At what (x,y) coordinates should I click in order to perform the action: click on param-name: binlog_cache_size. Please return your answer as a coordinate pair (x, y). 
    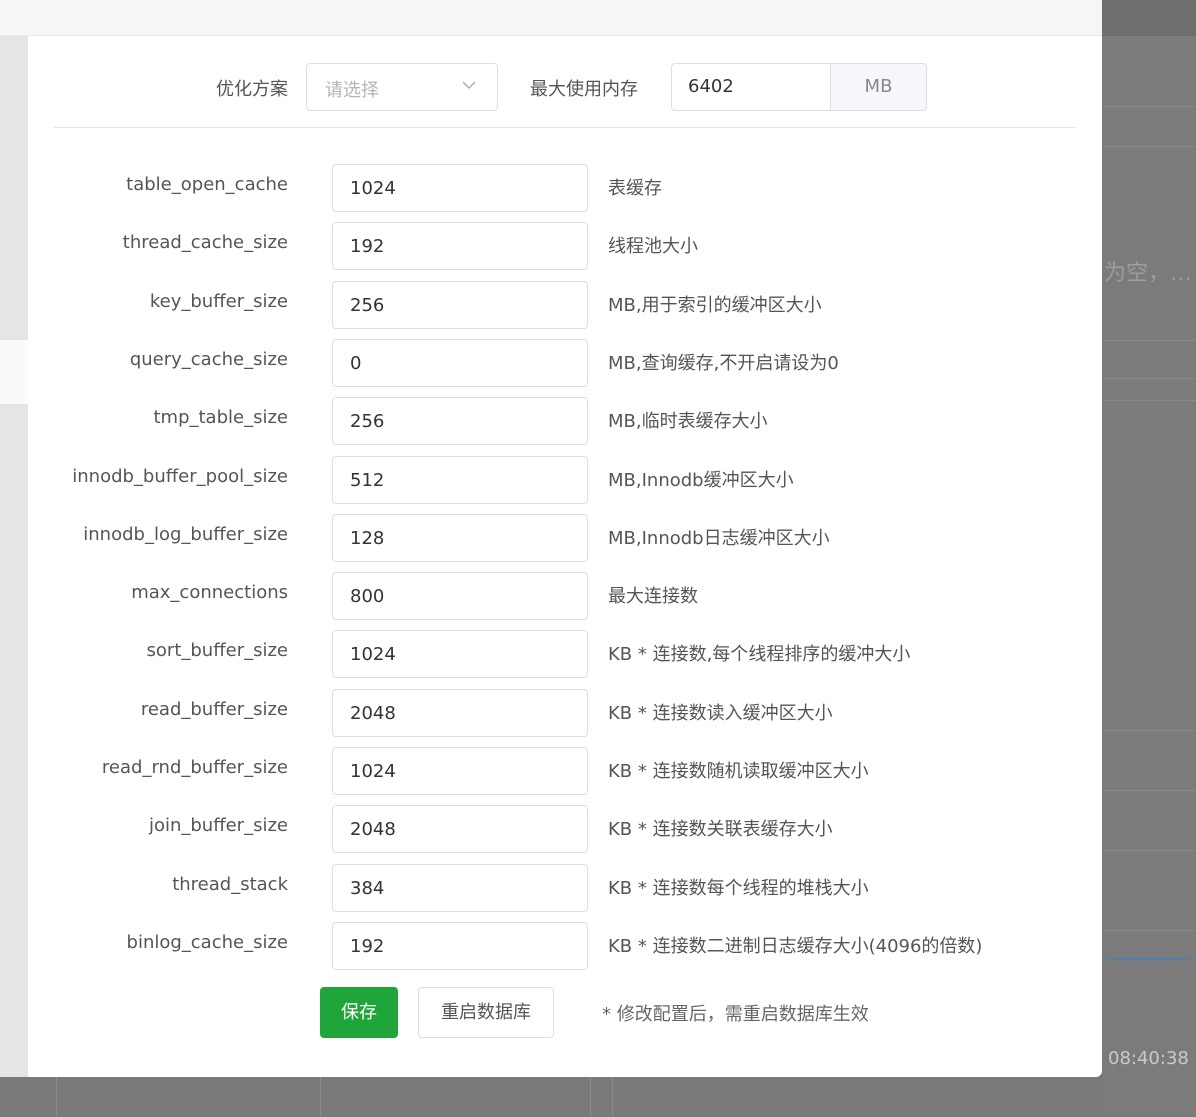
    Looking at the image, I should click on (207, 942).